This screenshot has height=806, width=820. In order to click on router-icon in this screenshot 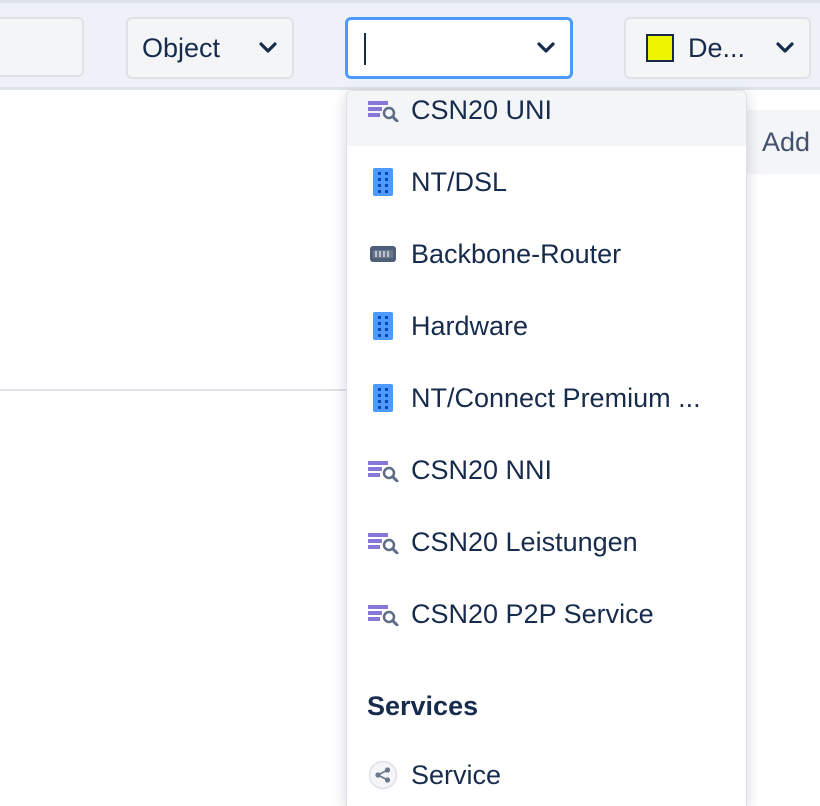, I will do `click(383, 254)`.